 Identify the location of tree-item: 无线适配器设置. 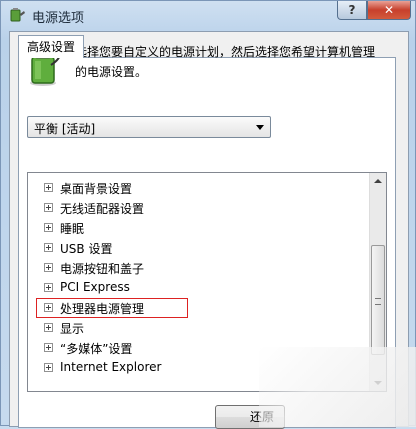
(198, 208).